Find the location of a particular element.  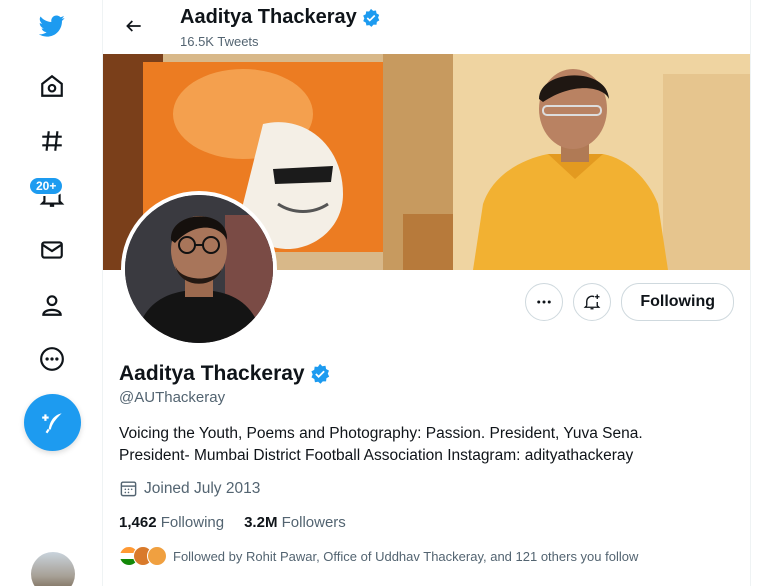

account-avatar is located at coordinates (53, 569).